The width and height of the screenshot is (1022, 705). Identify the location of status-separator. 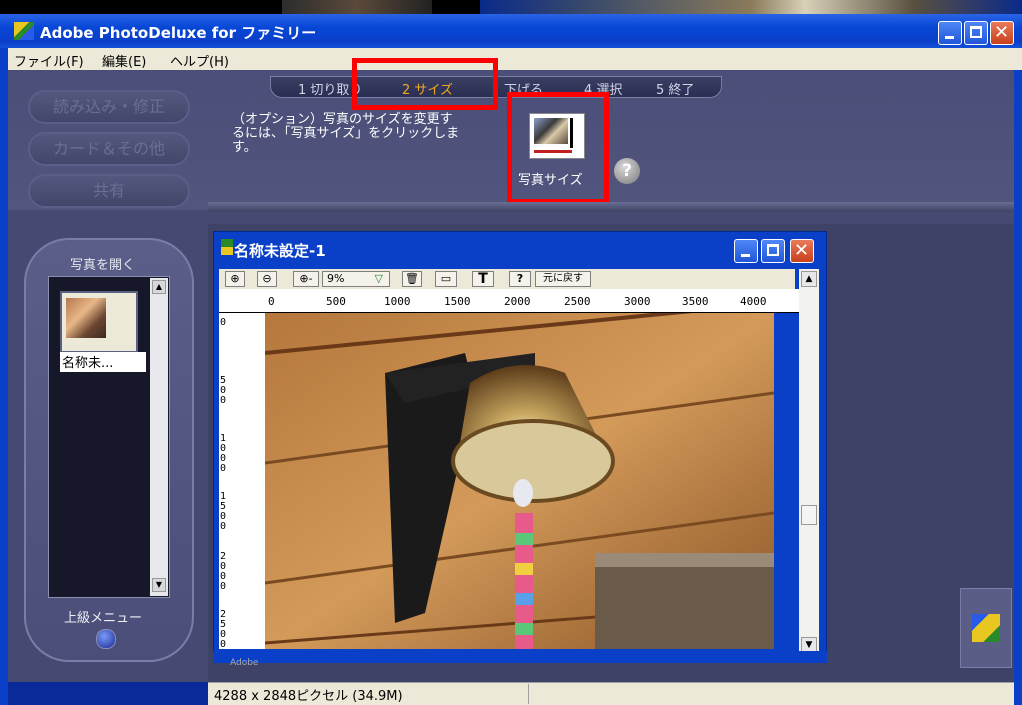
(528, 694).